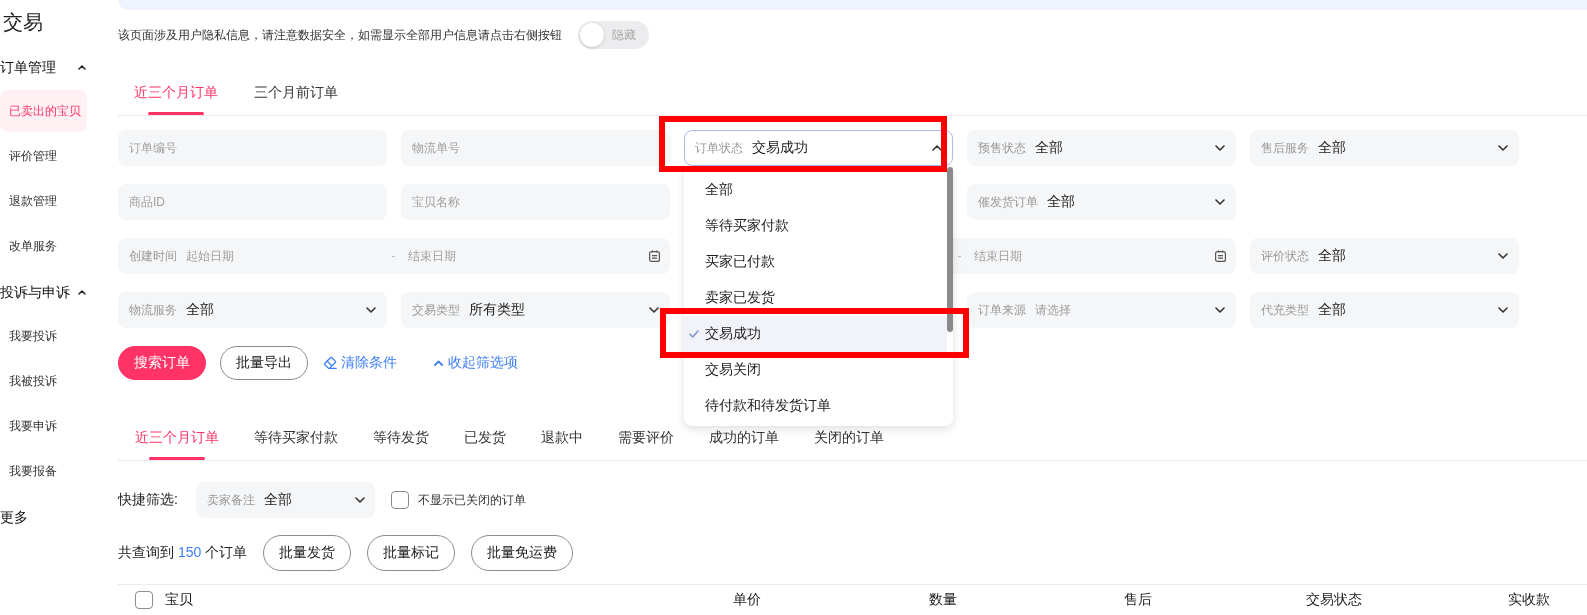 This screenshot has height=615, width=1587. Describe the element at coordinates (1384, 148) in the screenshot. I see `select-field: 售后服务 全部` at that location.